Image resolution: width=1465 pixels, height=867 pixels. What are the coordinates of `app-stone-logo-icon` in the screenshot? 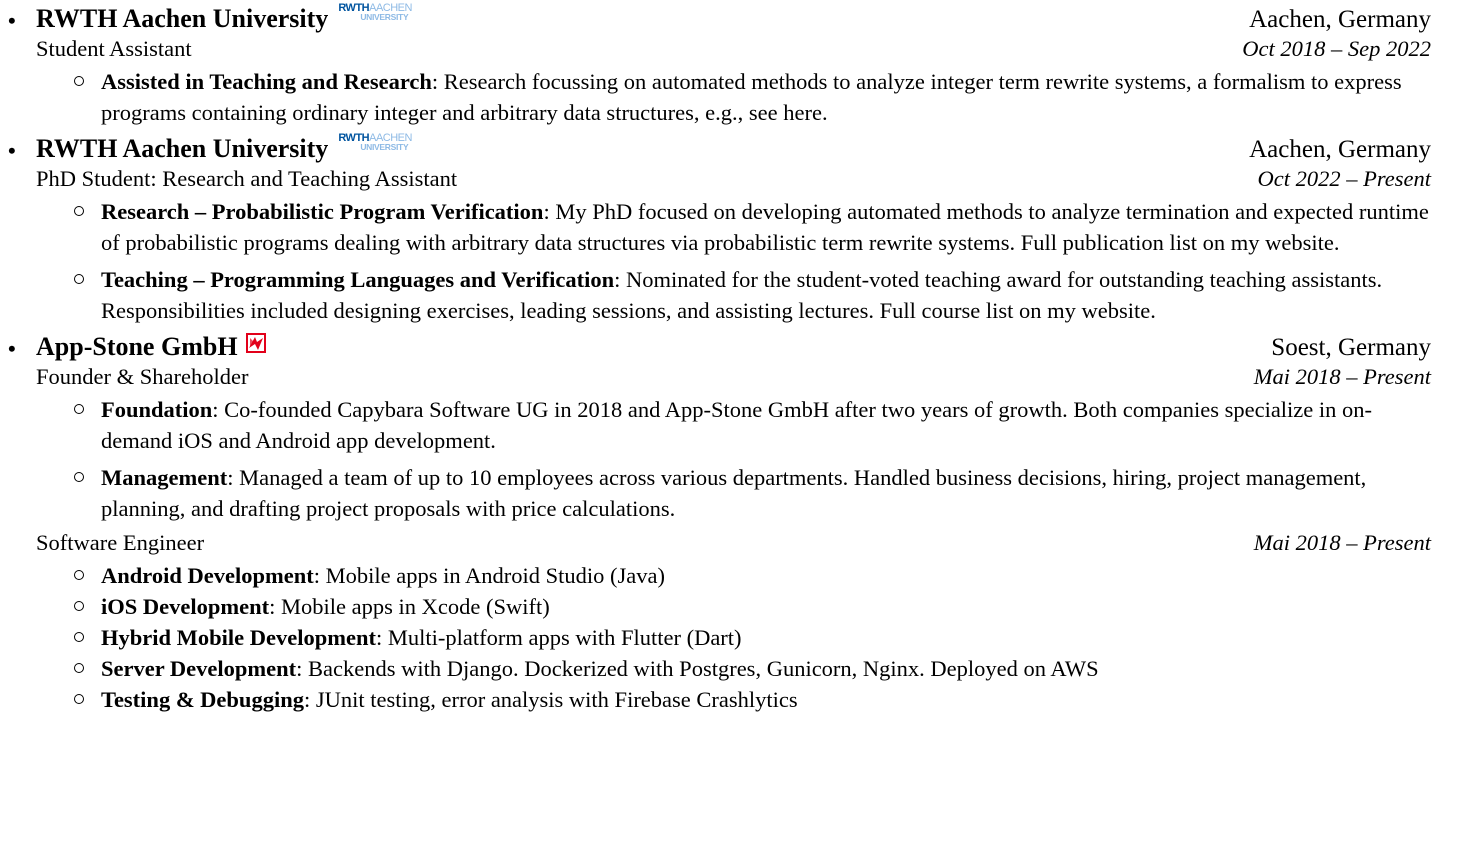 It's located at (255, 343).